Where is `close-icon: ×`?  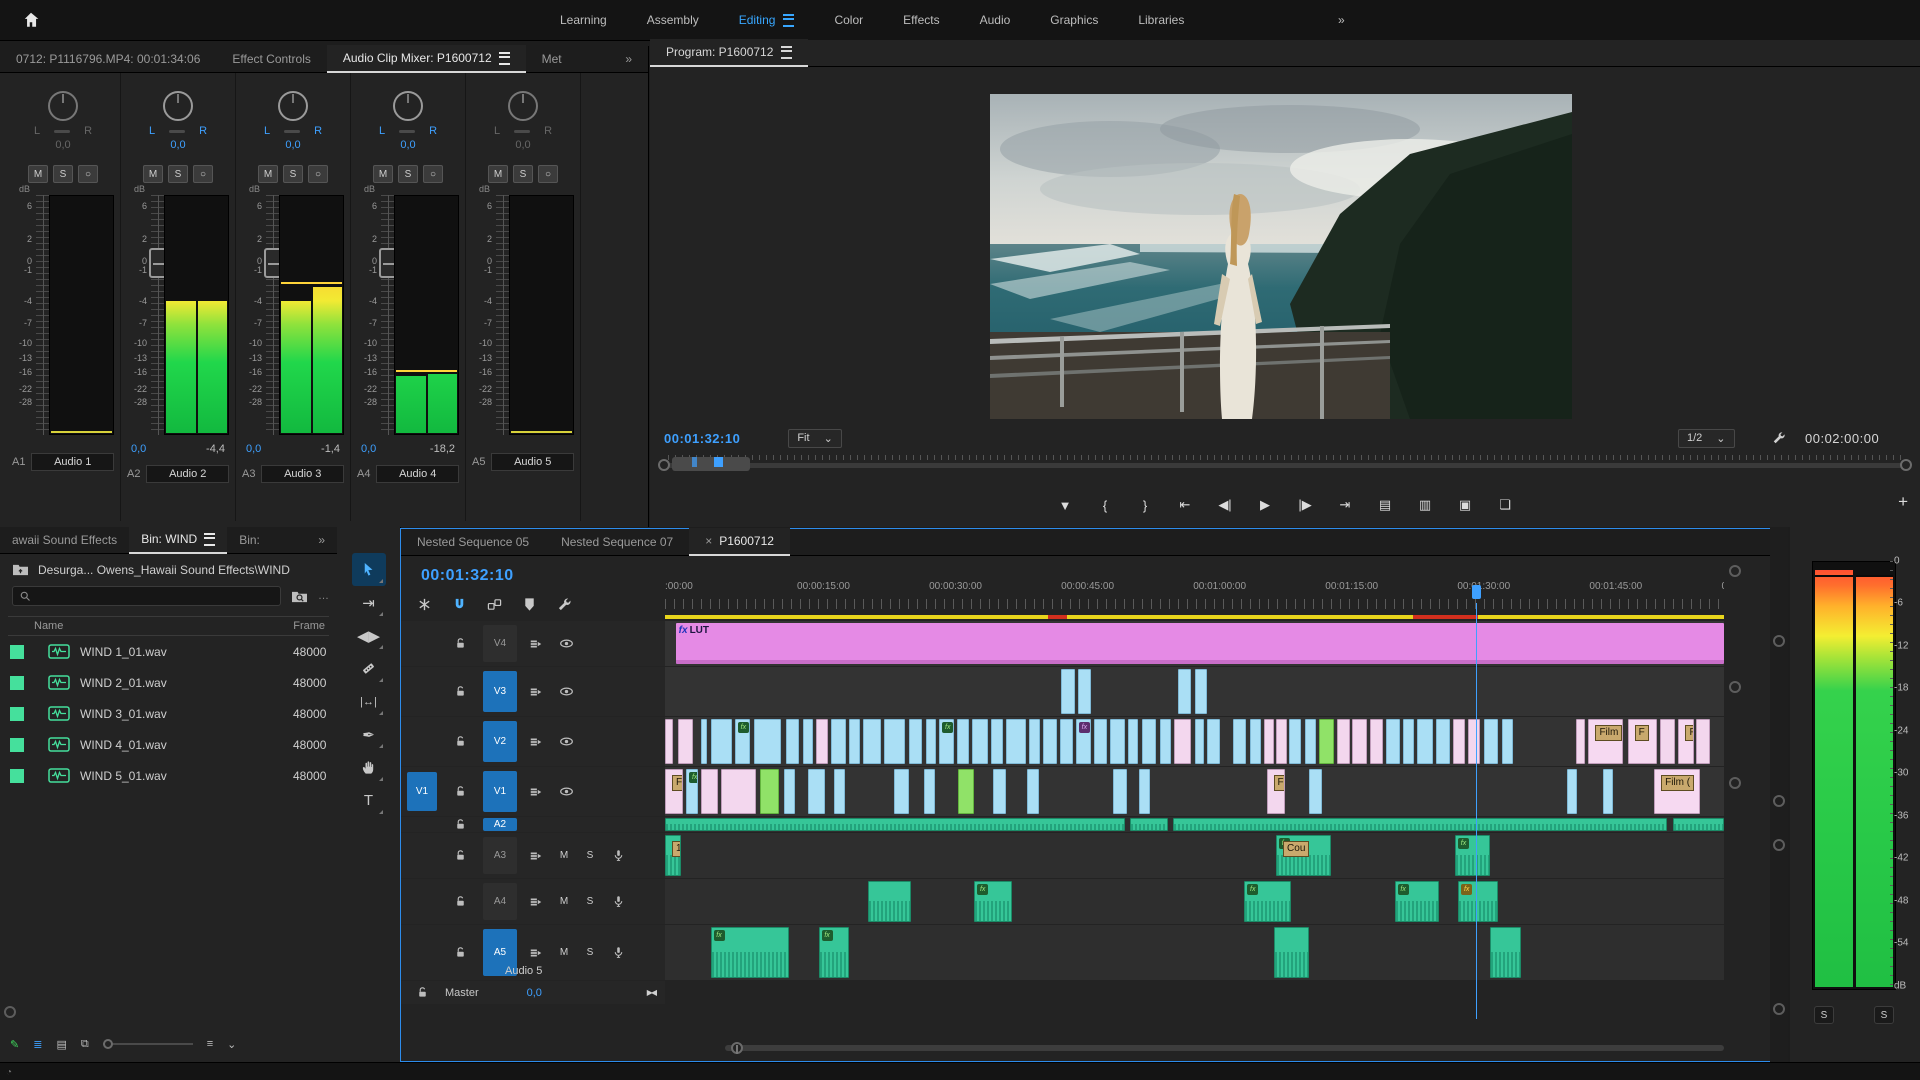 close-icon: × is located at coordinates (708, 541).